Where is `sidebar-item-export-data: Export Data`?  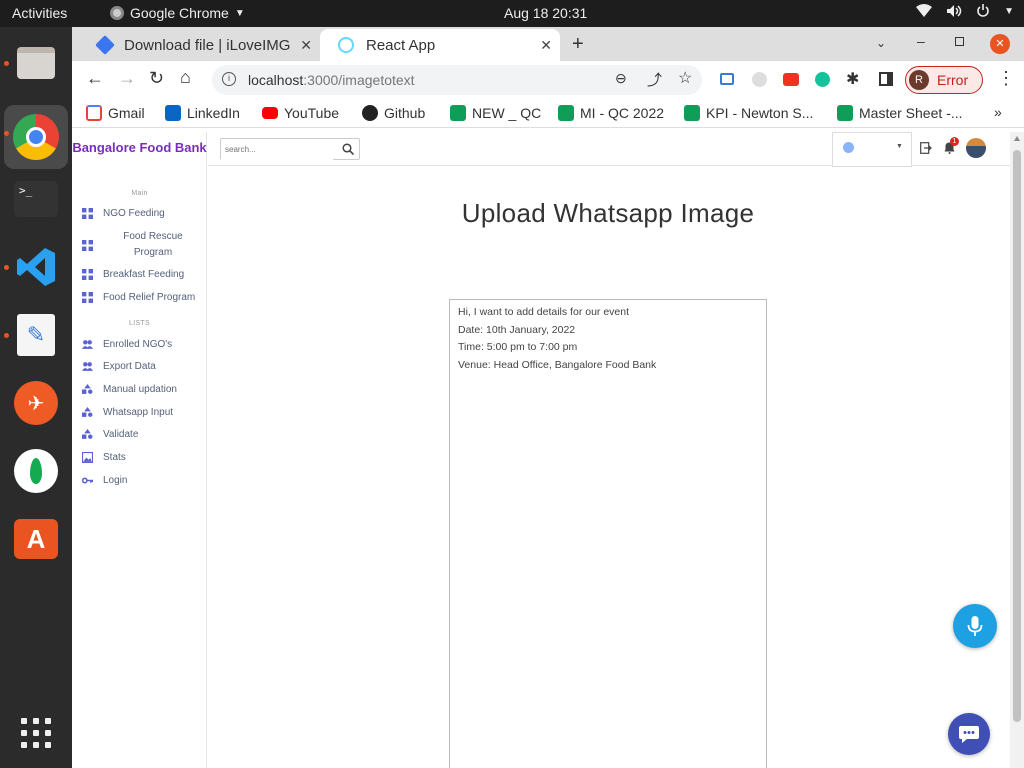
sidebar-item-export-data: Export Data is located at coordinates (144, 366).